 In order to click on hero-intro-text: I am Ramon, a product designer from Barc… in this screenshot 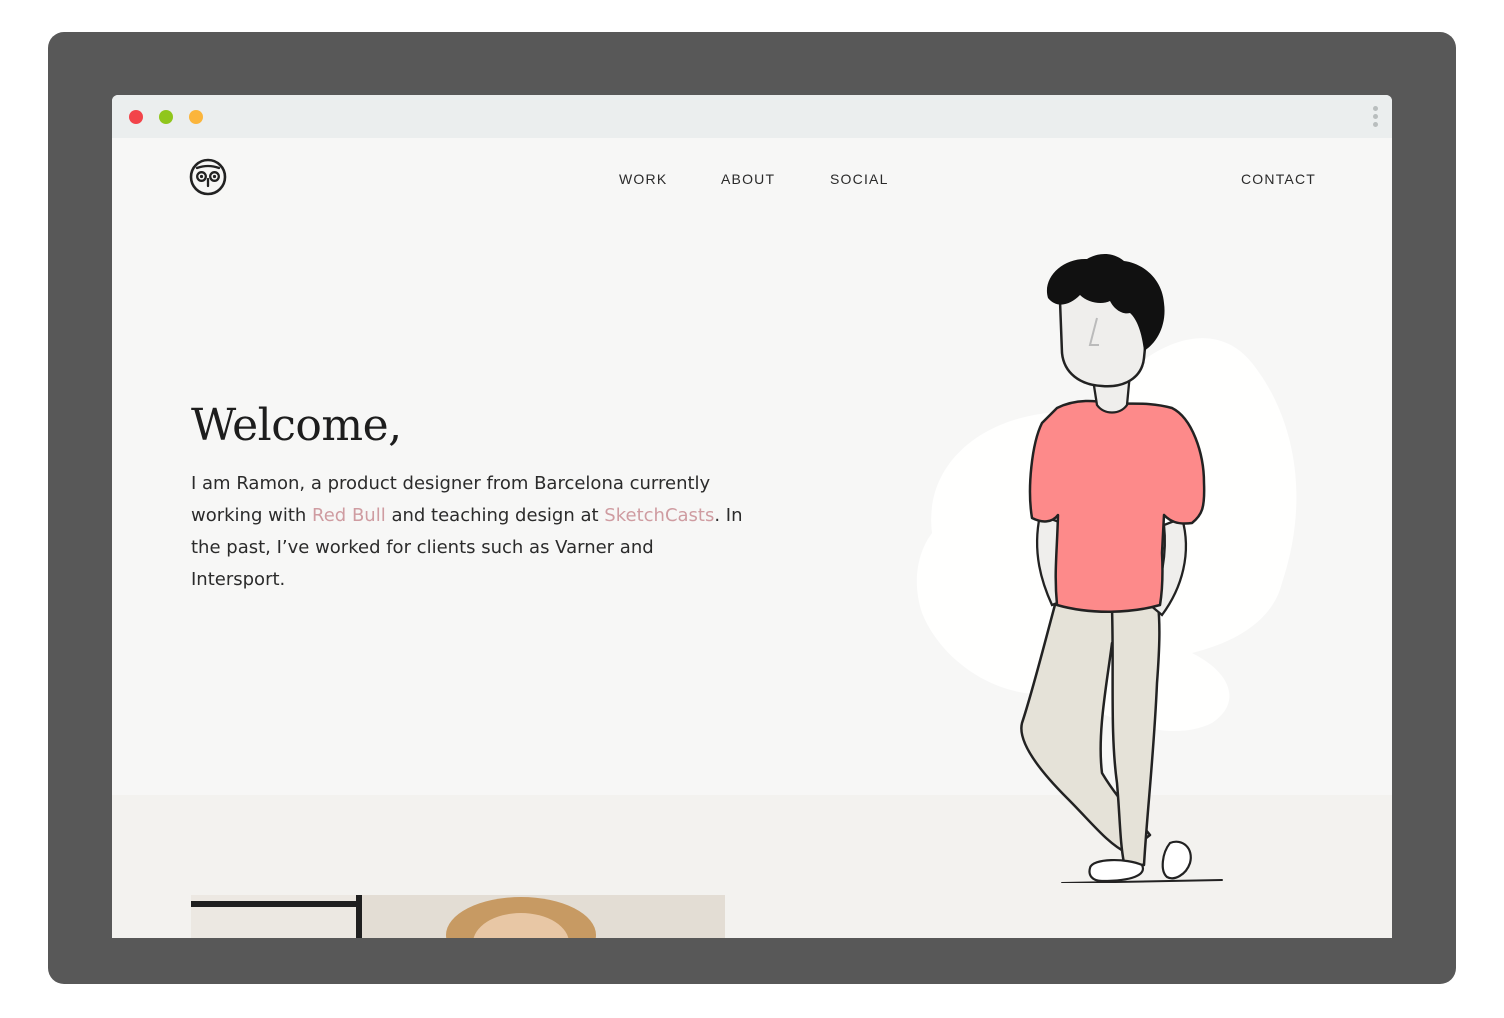, I will do `click(471, 532)`.